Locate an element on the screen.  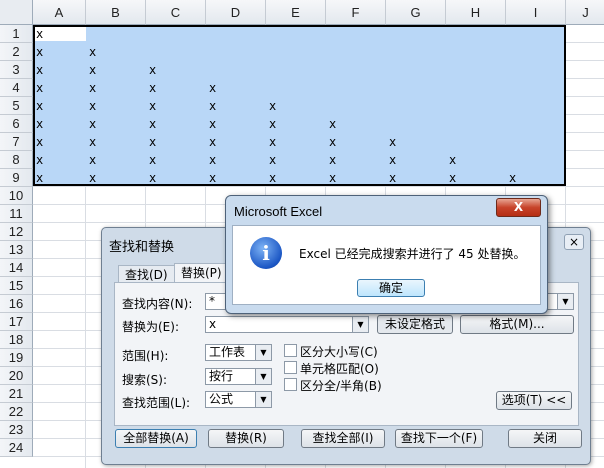
column-header-f: F is located at coordinates (356, 12).